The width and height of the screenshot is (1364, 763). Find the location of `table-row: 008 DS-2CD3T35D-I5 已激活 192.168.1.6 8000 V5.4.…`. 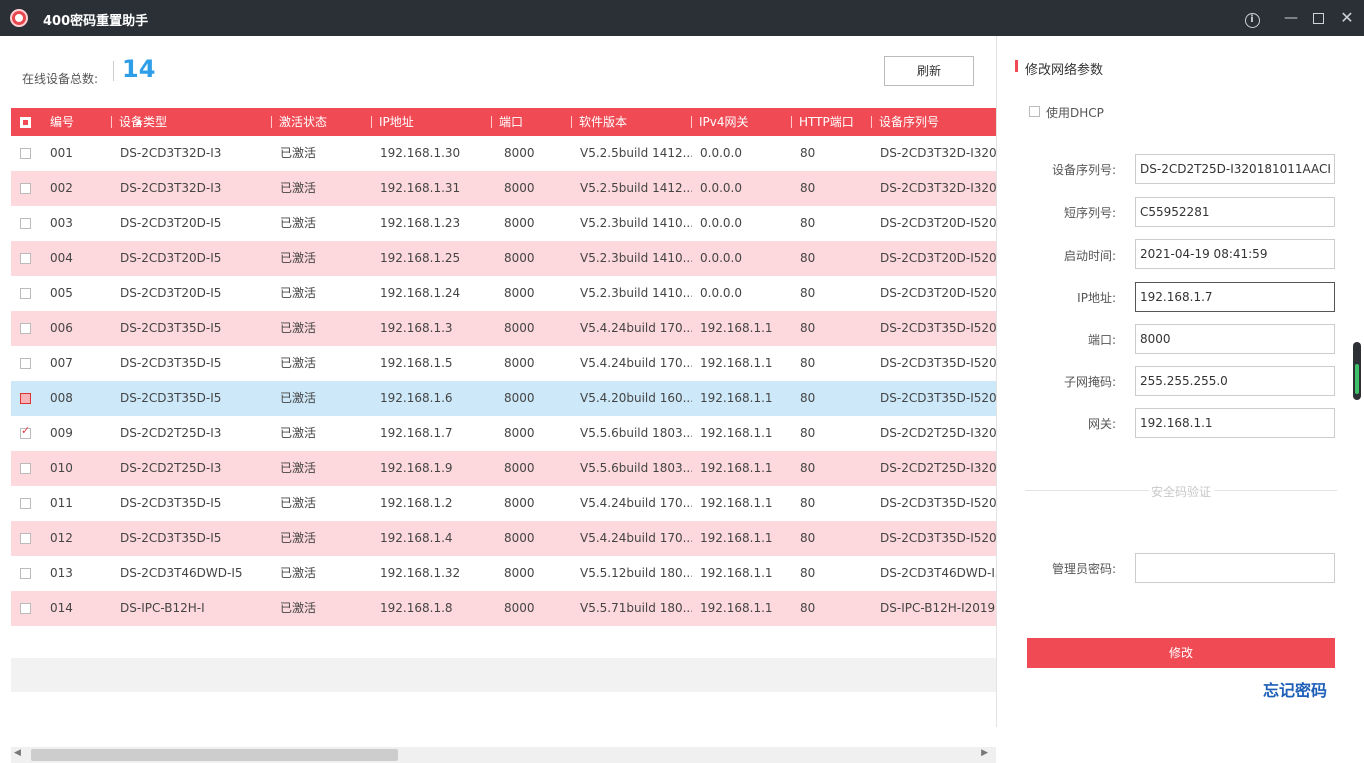

table-row: 008 DS-2CD3T35D-I5 已激活 192.168.1.6 8000 V5.4.… is located at coordinates (503, 398).